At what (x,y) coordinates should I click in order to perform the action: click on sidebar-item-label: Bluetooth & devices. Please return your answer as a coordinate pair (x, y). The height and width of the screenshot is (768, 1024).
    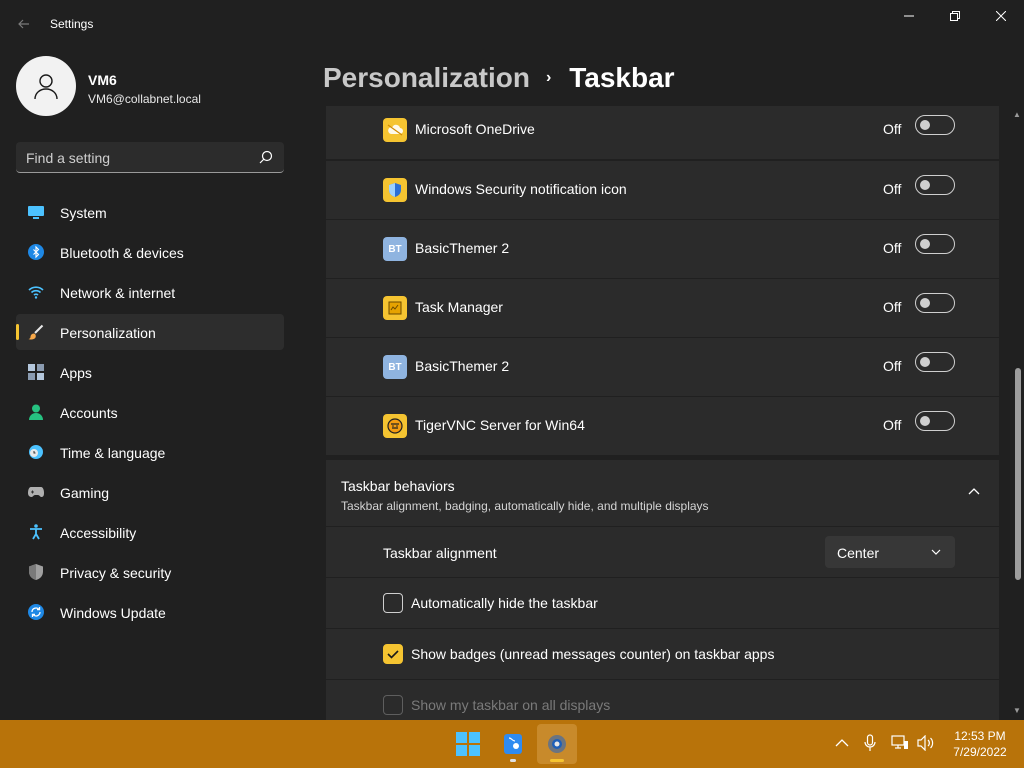
    Looking at the image, I should click on (122, 253).